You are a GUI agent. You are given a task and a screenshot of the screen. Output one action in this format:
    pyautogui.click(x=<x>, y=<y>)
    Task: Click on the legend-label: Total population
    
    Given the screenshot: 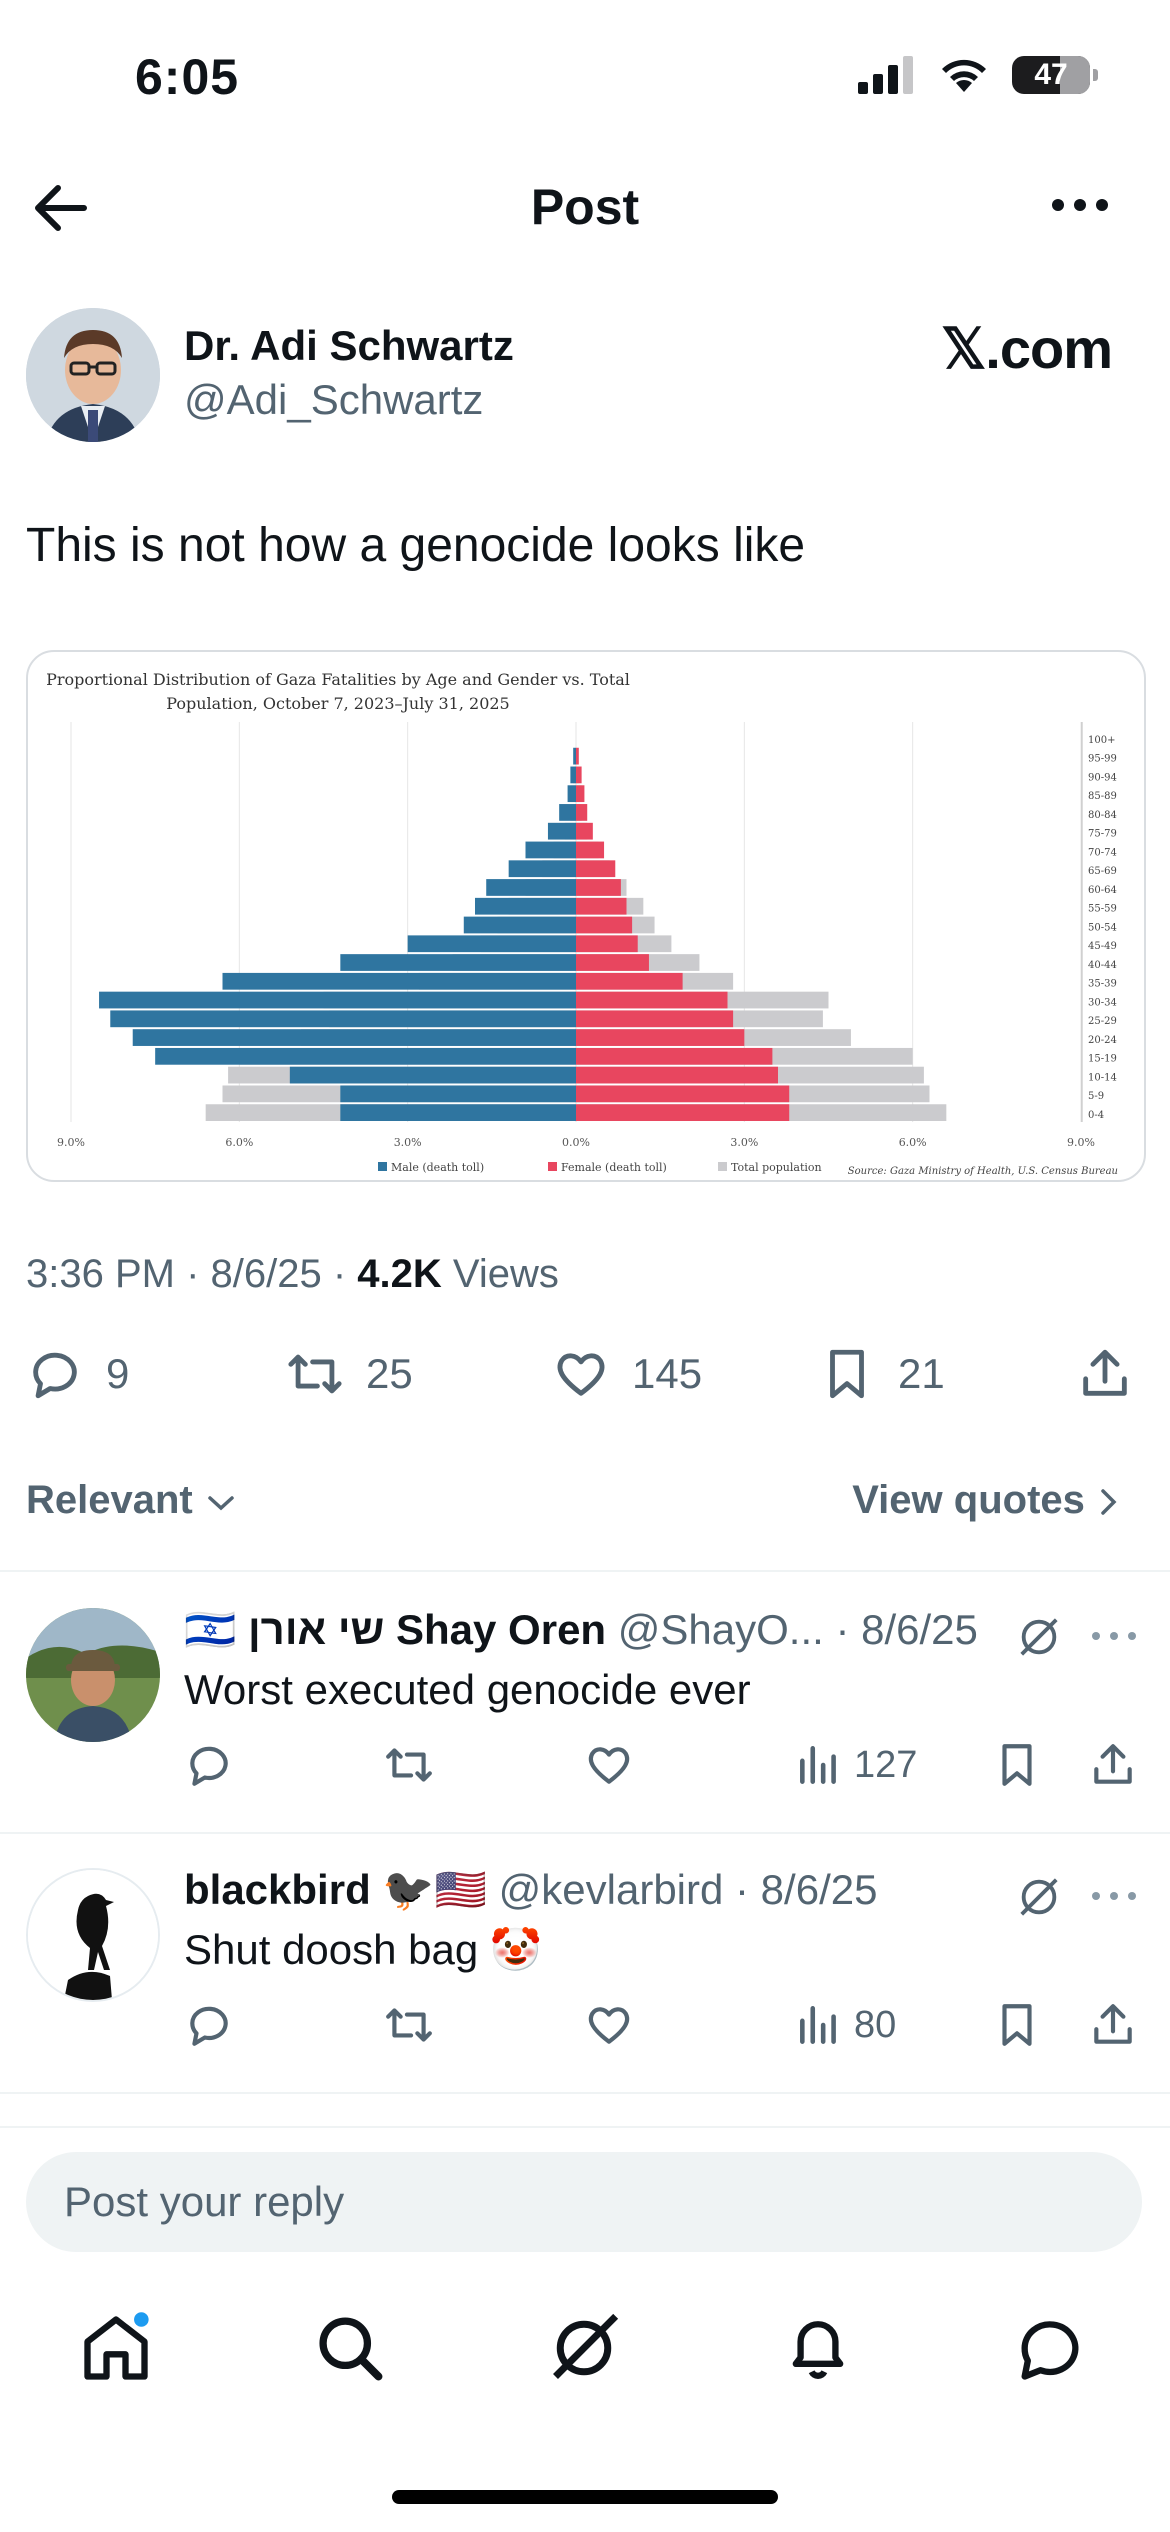 What is the action you would take?
    pyautogui.click(x=776, y=1167)
    